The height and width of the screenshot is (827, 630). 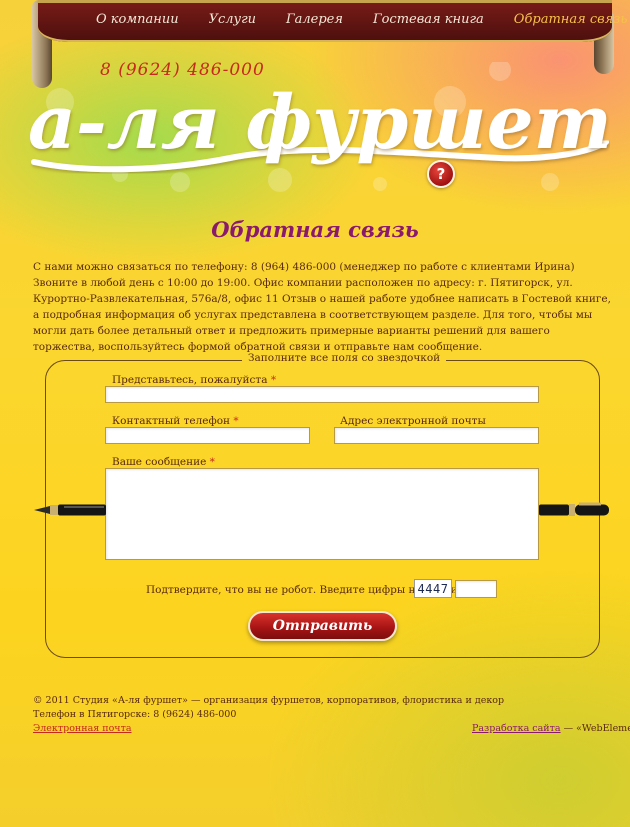 I want to click on developer-link: Разработка сайта, so click(x=516, y=728).